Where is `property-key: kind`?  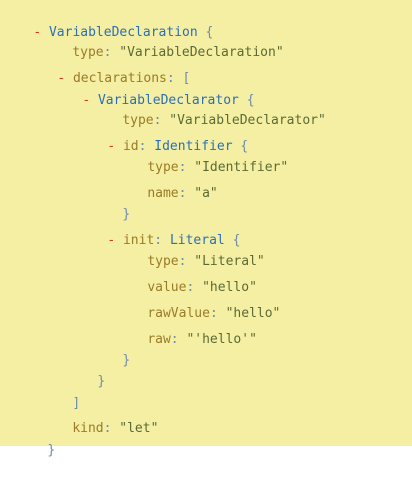
property-key: kind is located at coordinates (88, 428).